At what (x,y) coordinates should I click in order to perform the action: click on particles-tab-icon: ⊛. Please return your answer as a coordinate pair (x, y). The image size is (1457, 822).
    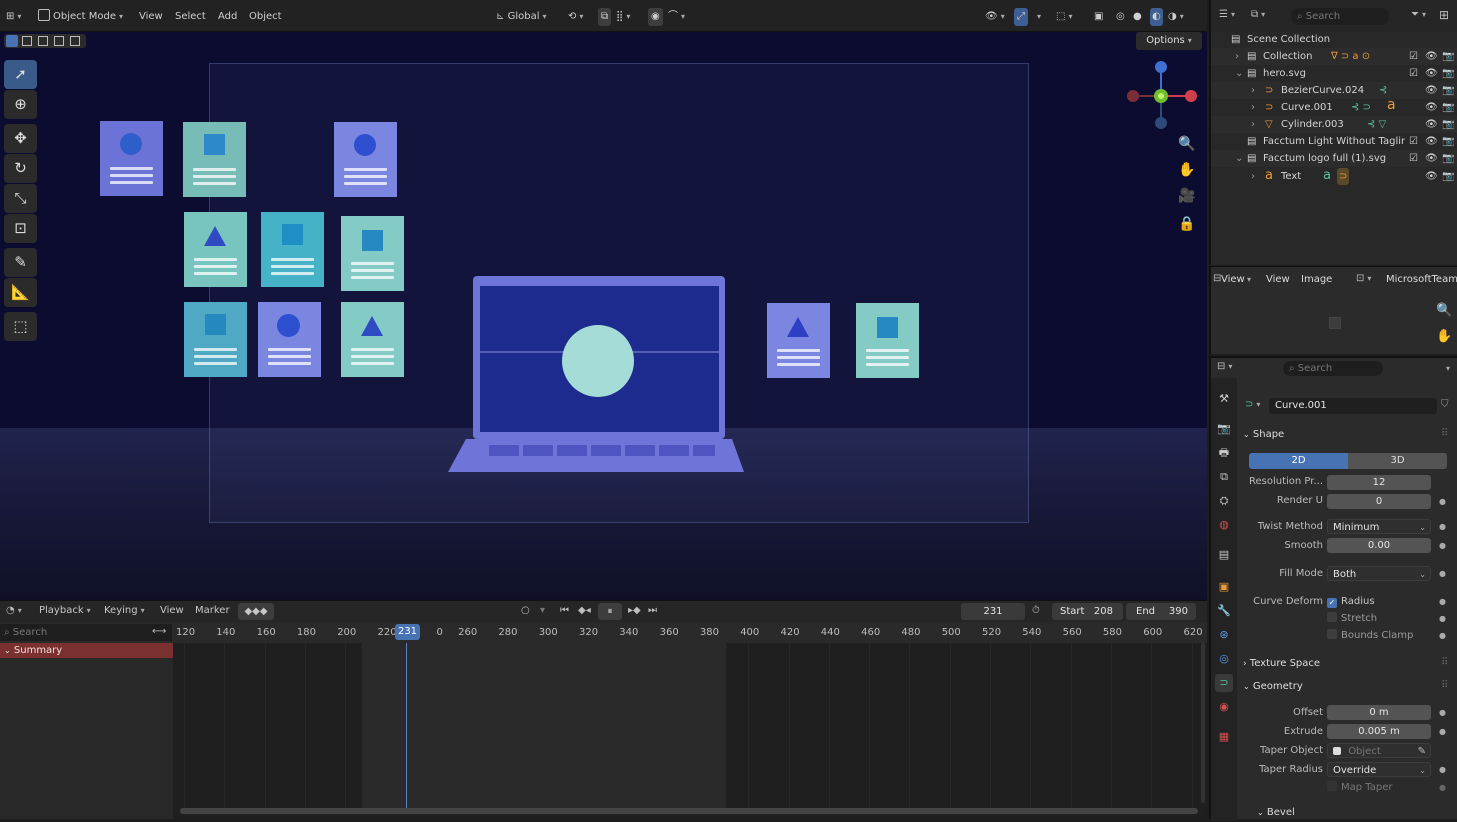
    Looking at the image, I should click on (1224, 635).